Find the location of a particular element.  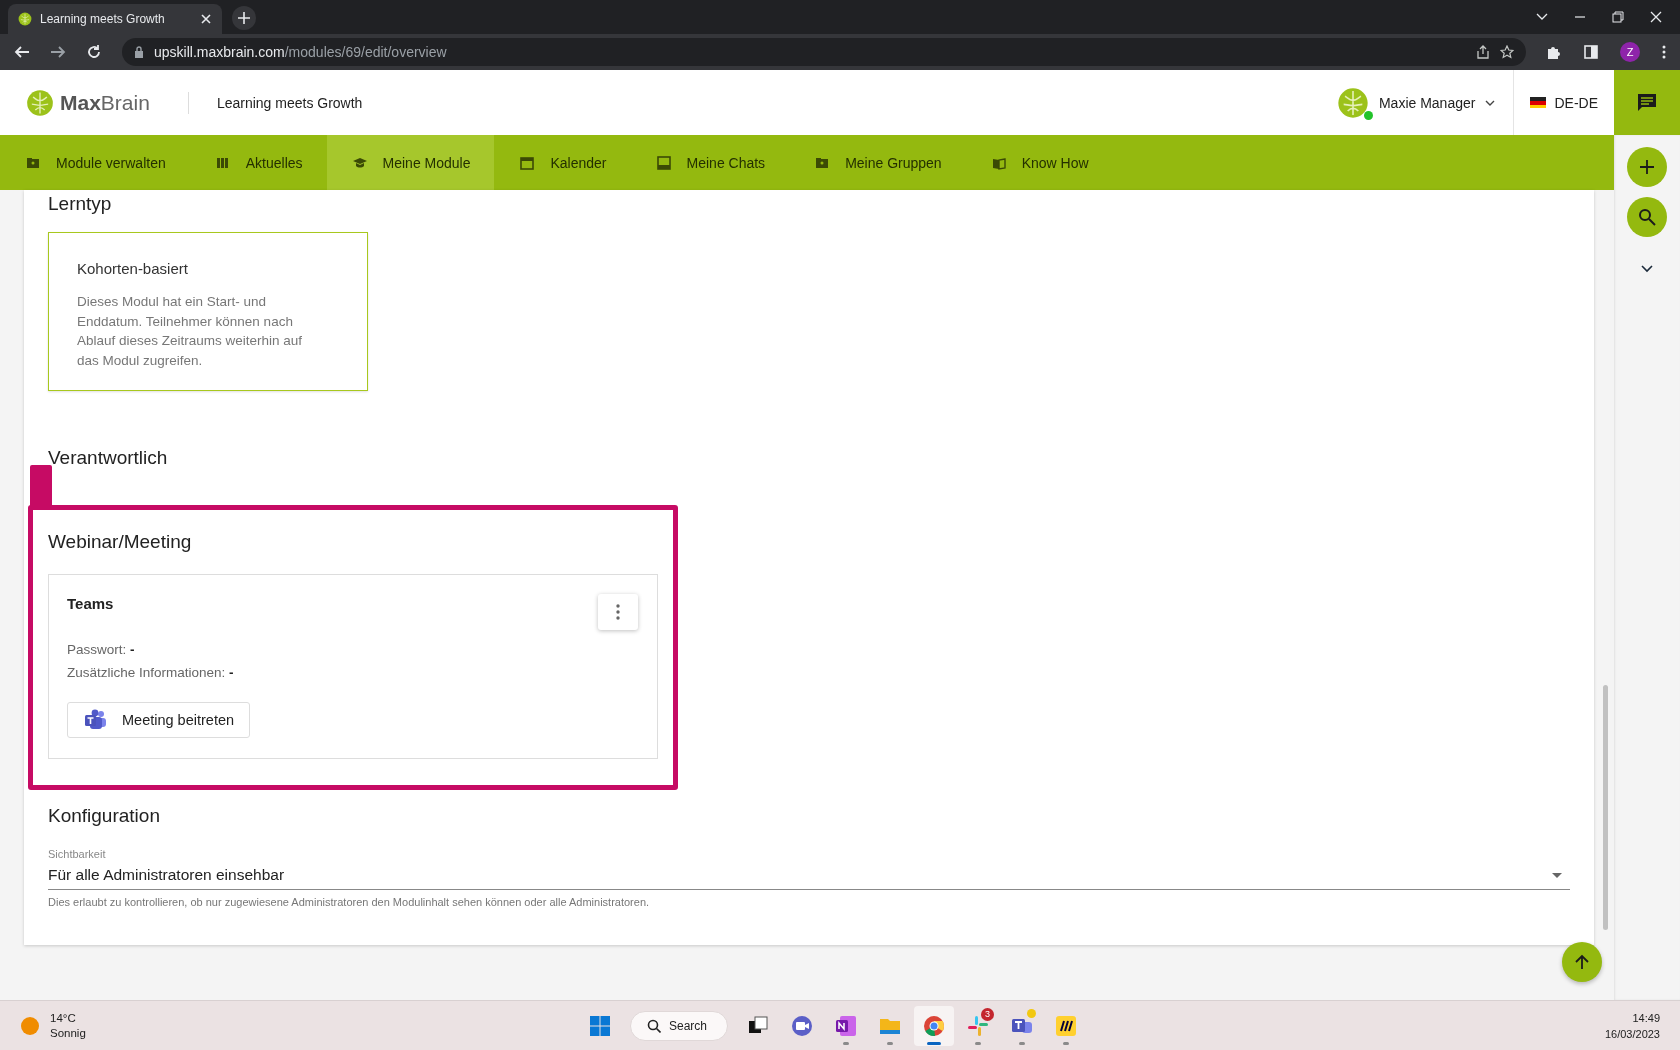

star-icon is located at coordinates (1507, 52).